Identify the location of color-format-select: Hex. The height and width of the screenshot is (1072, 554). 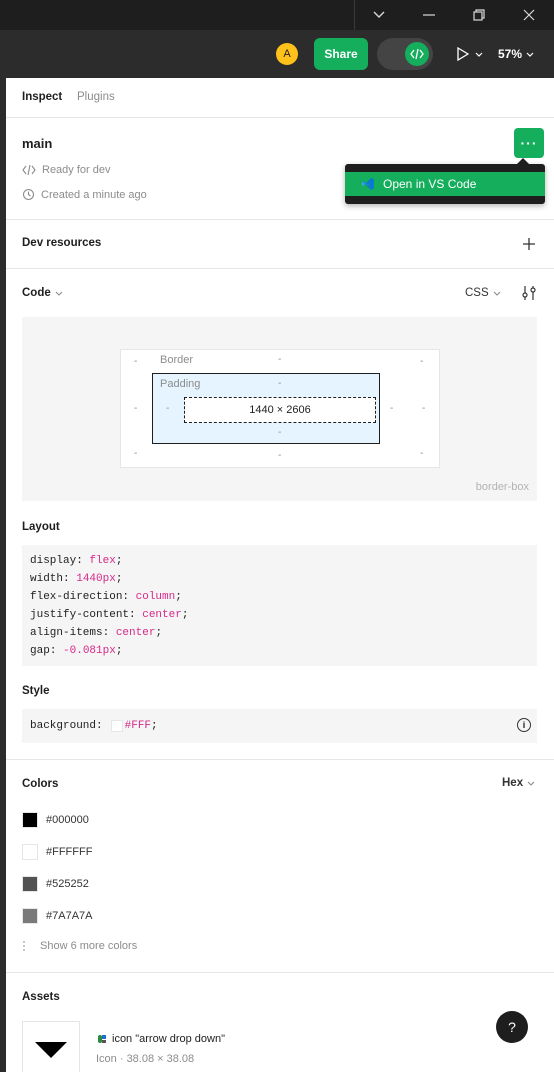
(518, 783).